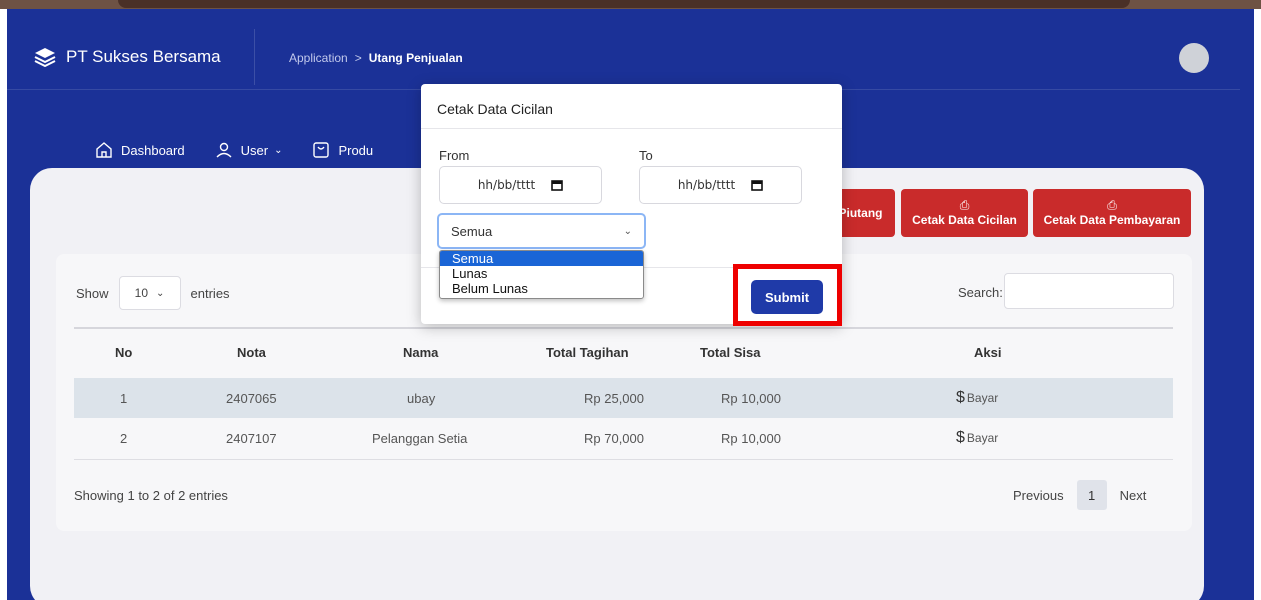  What do you see at coordinates (987, 352) in the screenshot?
I see `column-header-aksi: Aksi` at bounding box center [987, 352].